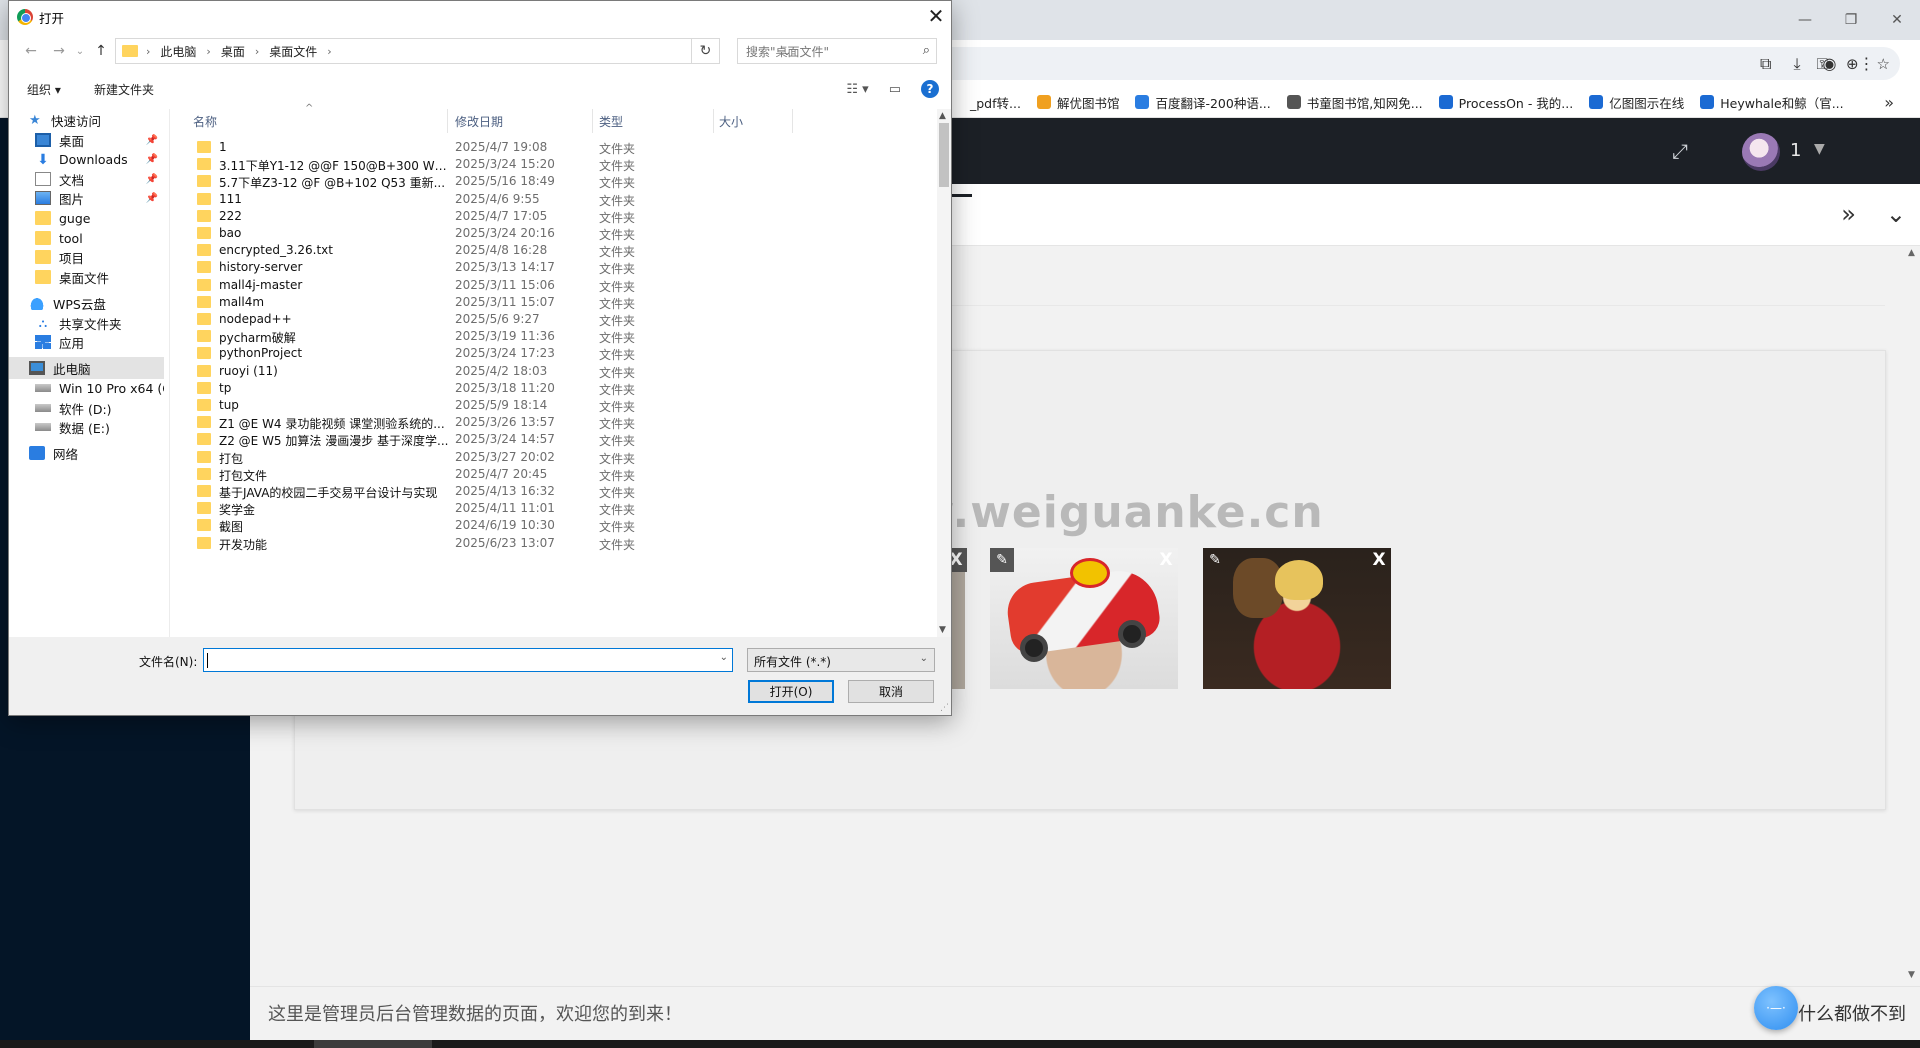 This screenshot has width=1920, height=1048. Describe the element at coordinates (86, 120) in the screenshot. I see `nav-item: ★ 快速访问` at that location.